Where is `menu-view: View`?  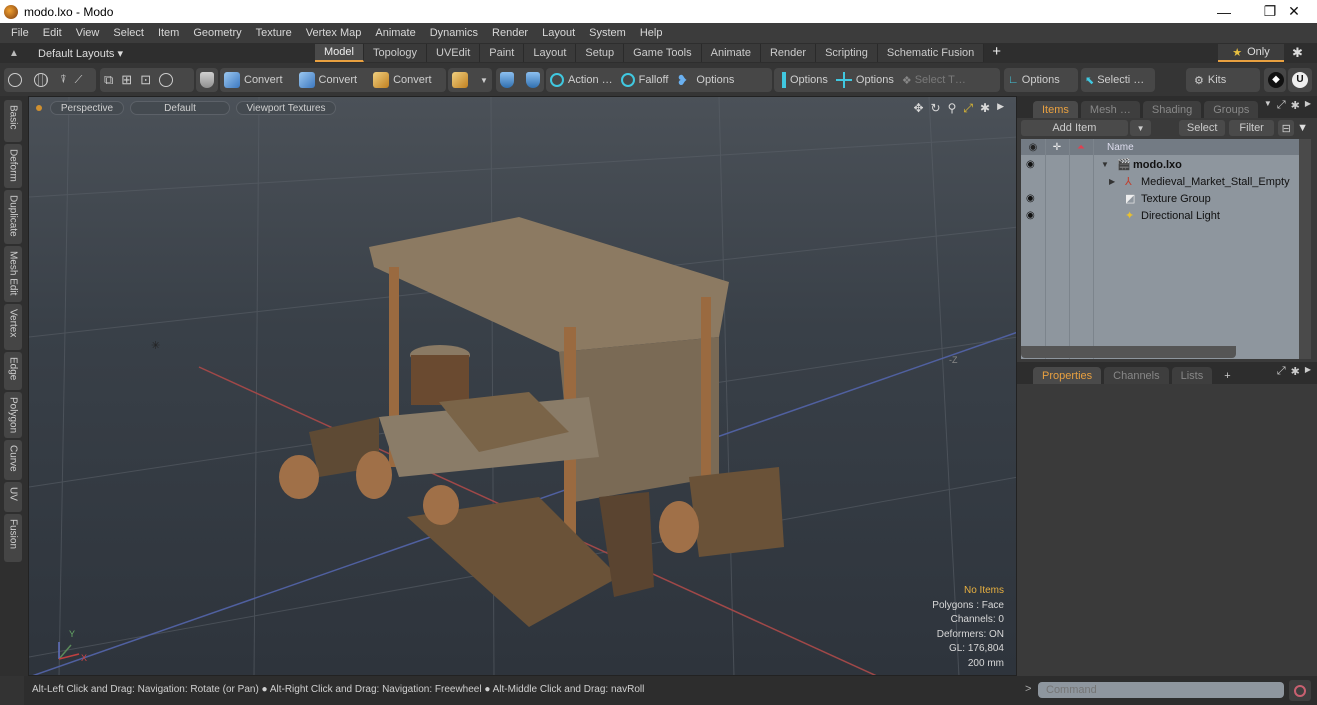
menu-view: View is located at coordinates (88, 33).